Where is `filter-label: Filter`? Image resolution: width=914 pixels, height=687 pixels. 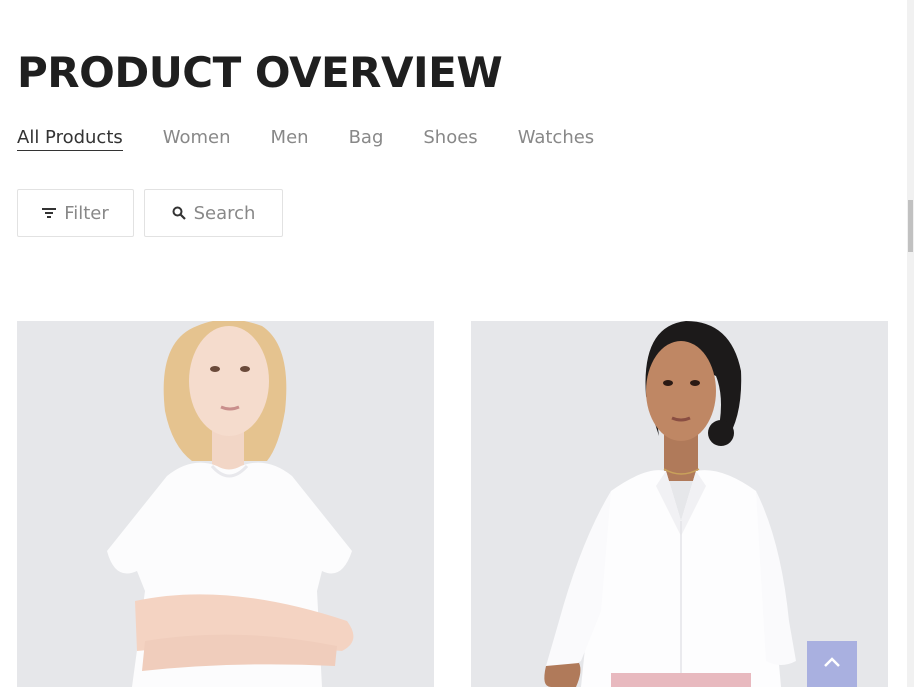 filter-label: Filter is located at coordinates (86, 213).